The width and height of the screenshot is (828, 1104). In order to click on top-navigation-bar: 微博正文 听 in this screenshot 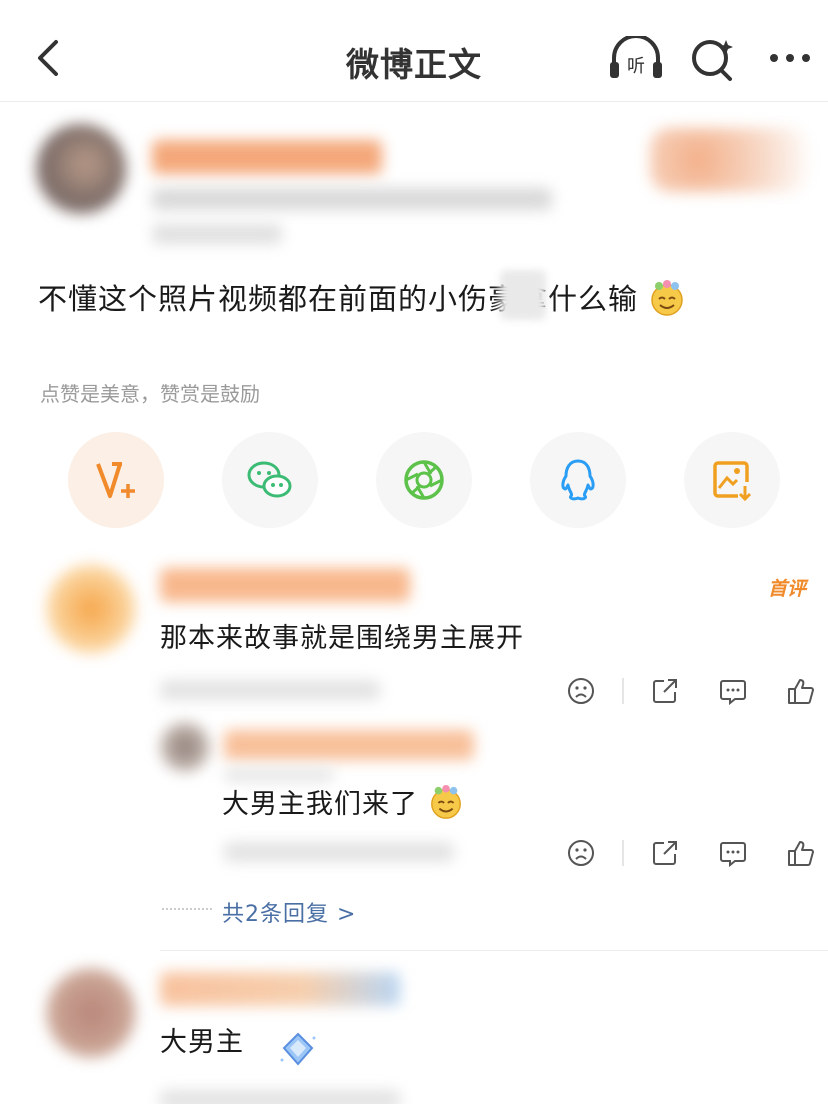, I will do `click(414, 51)`.